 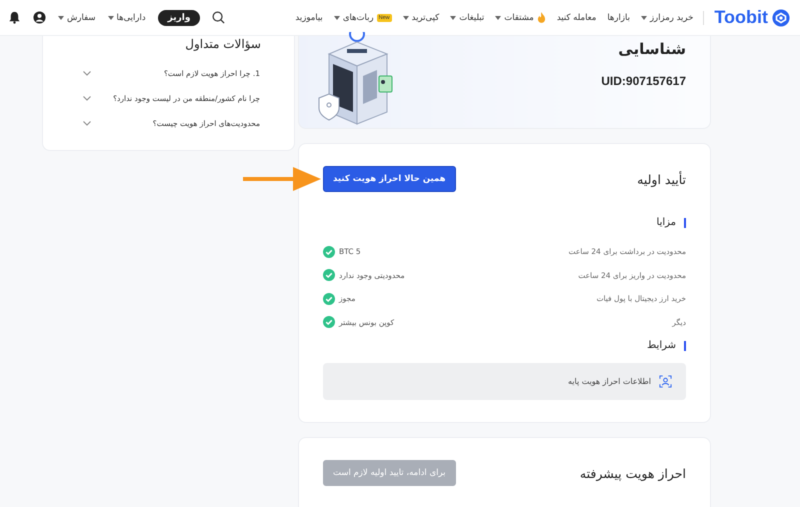 I want to click on logo-text: Toobit, so click(x=741, y=17).